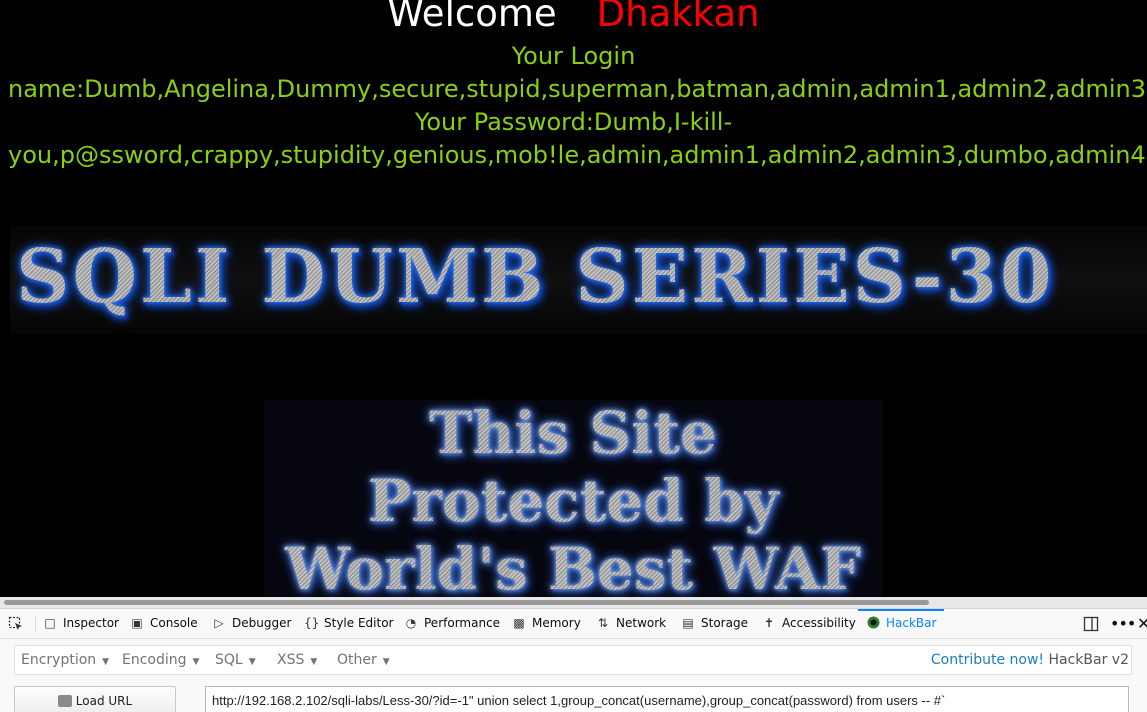  I want to click on style-editor-icon: {}, so click(312, 623).